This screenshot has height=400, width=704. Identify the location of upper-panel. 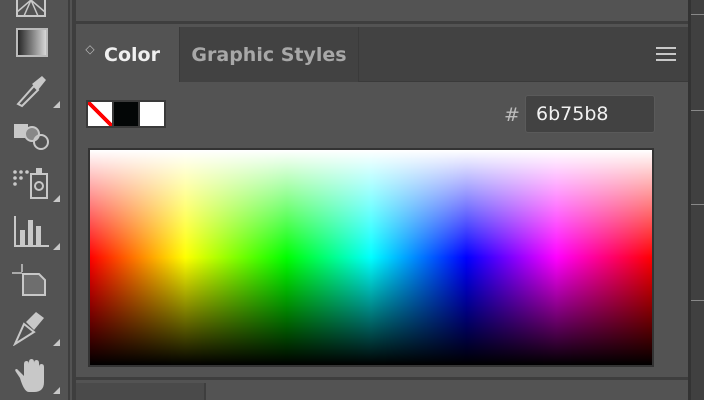
(382, 12).